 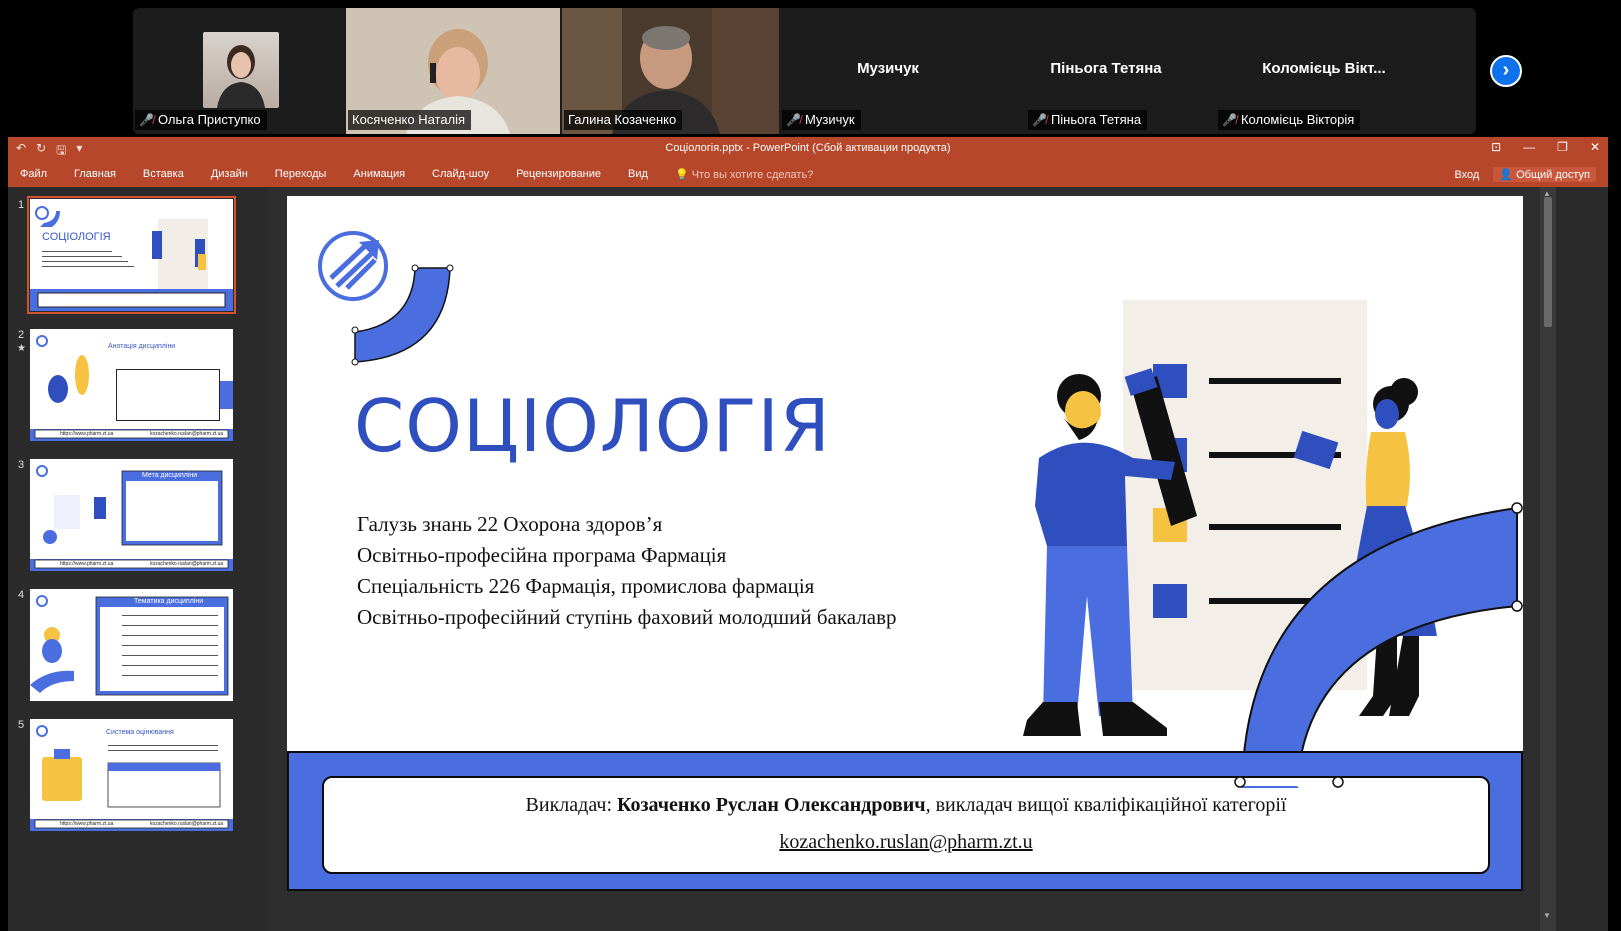 I want to click on share-button: 👤 Общий доступ, so click(x=1544, y=174).